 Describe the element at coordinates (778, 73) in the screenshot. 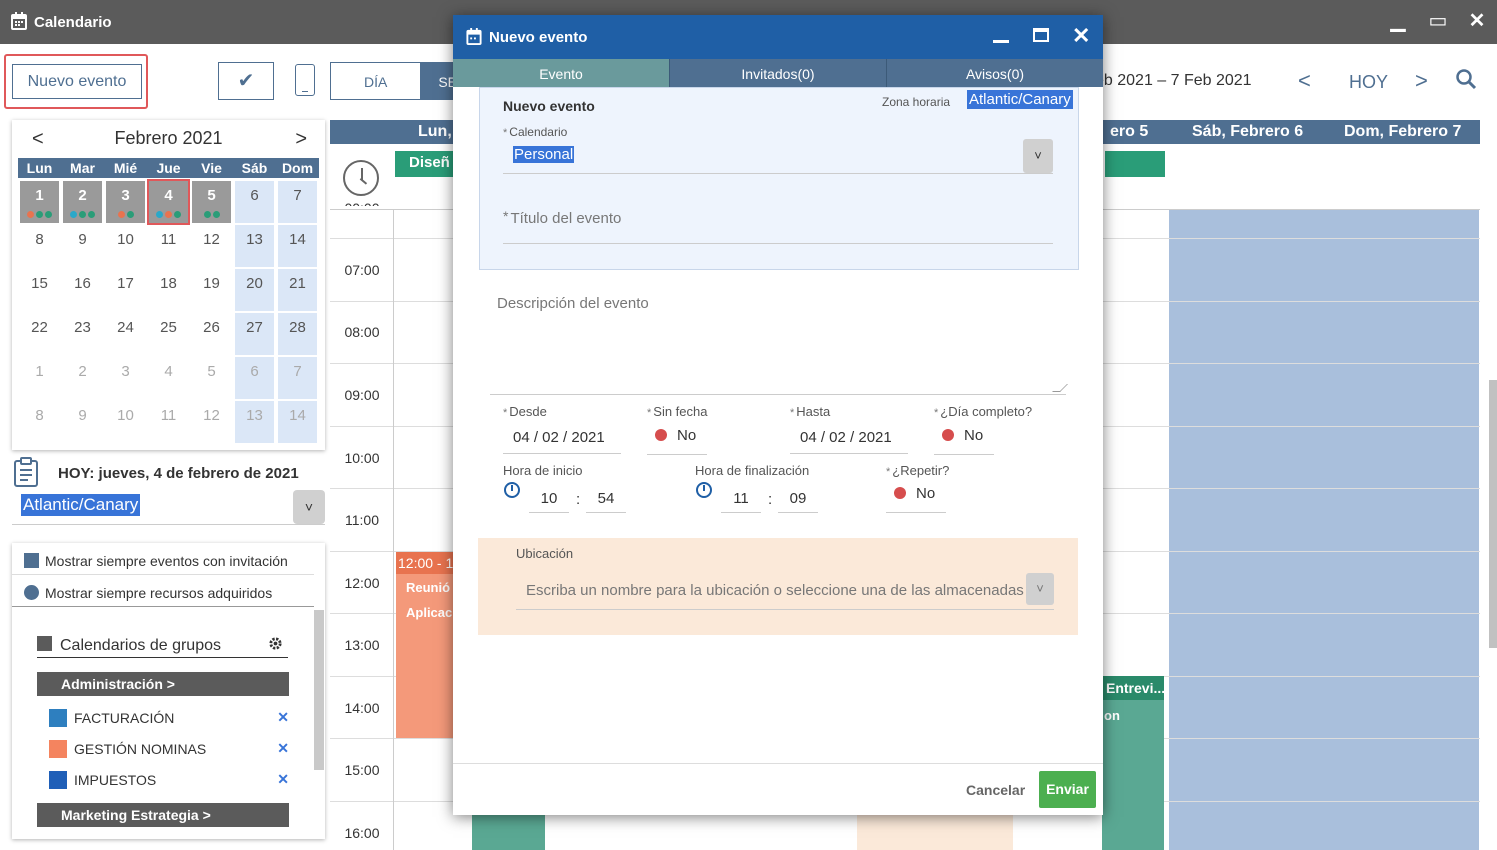

I see `tab-invitados: Invitados(0)` at that location.